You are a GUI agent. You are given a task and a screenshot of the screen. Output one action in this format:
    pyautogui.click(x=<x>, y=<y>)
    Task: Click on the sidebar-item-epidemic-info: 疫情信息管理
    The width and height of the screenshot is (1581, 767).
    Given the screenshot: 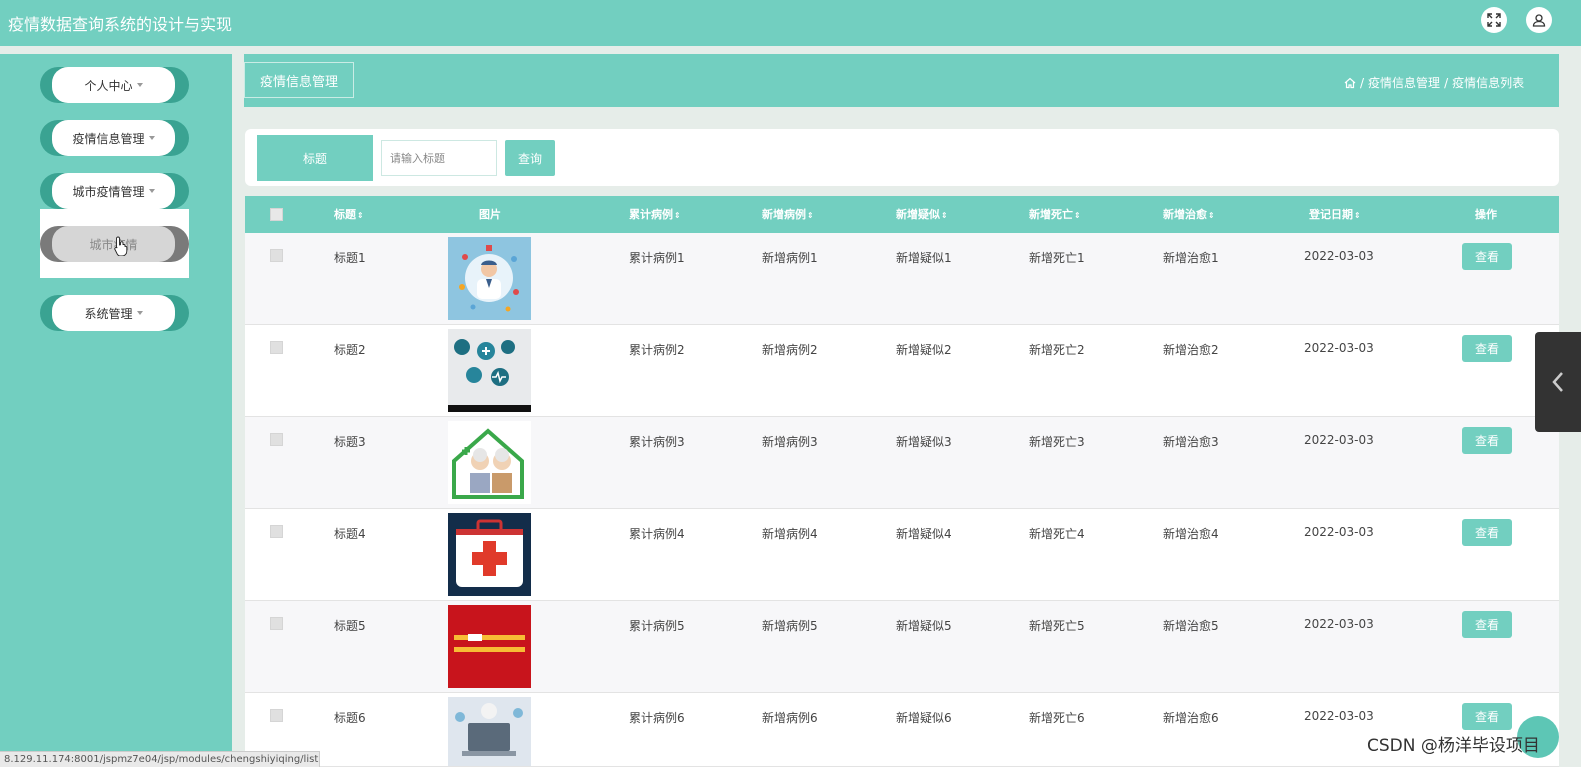 What is the action you would take?
    pyautogui.click(x=114, y=138)
    